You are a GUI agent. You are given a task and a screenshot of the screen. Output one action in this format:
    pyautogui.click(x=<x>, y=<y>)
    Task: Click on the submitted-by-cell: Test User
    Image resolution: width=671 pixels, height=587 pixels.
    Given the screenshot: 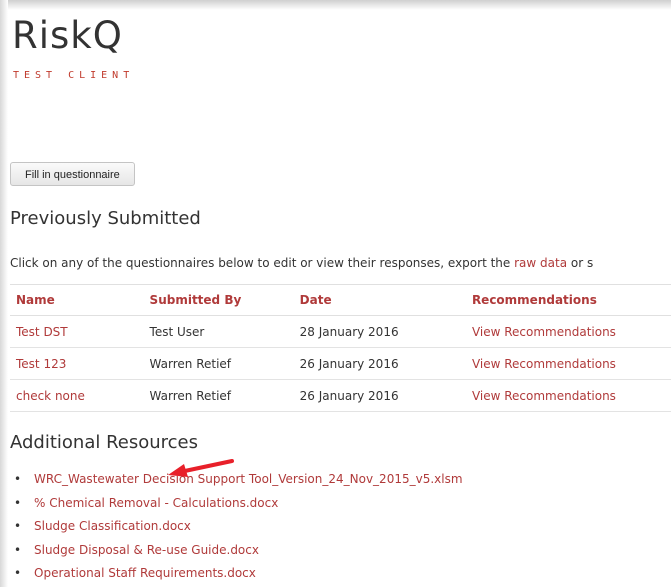 What is the action you would take?
    pyautogui.click(x=218, y=331)
    